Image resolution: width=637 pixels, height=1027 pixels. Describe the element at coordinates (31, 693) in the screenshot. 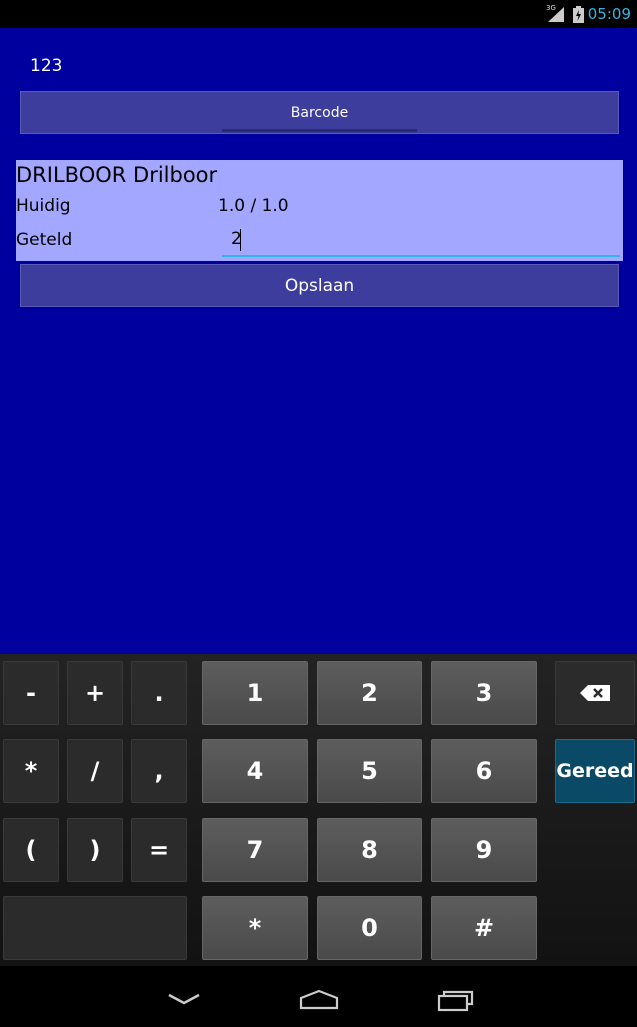

I see `key-minus: -` at that location.